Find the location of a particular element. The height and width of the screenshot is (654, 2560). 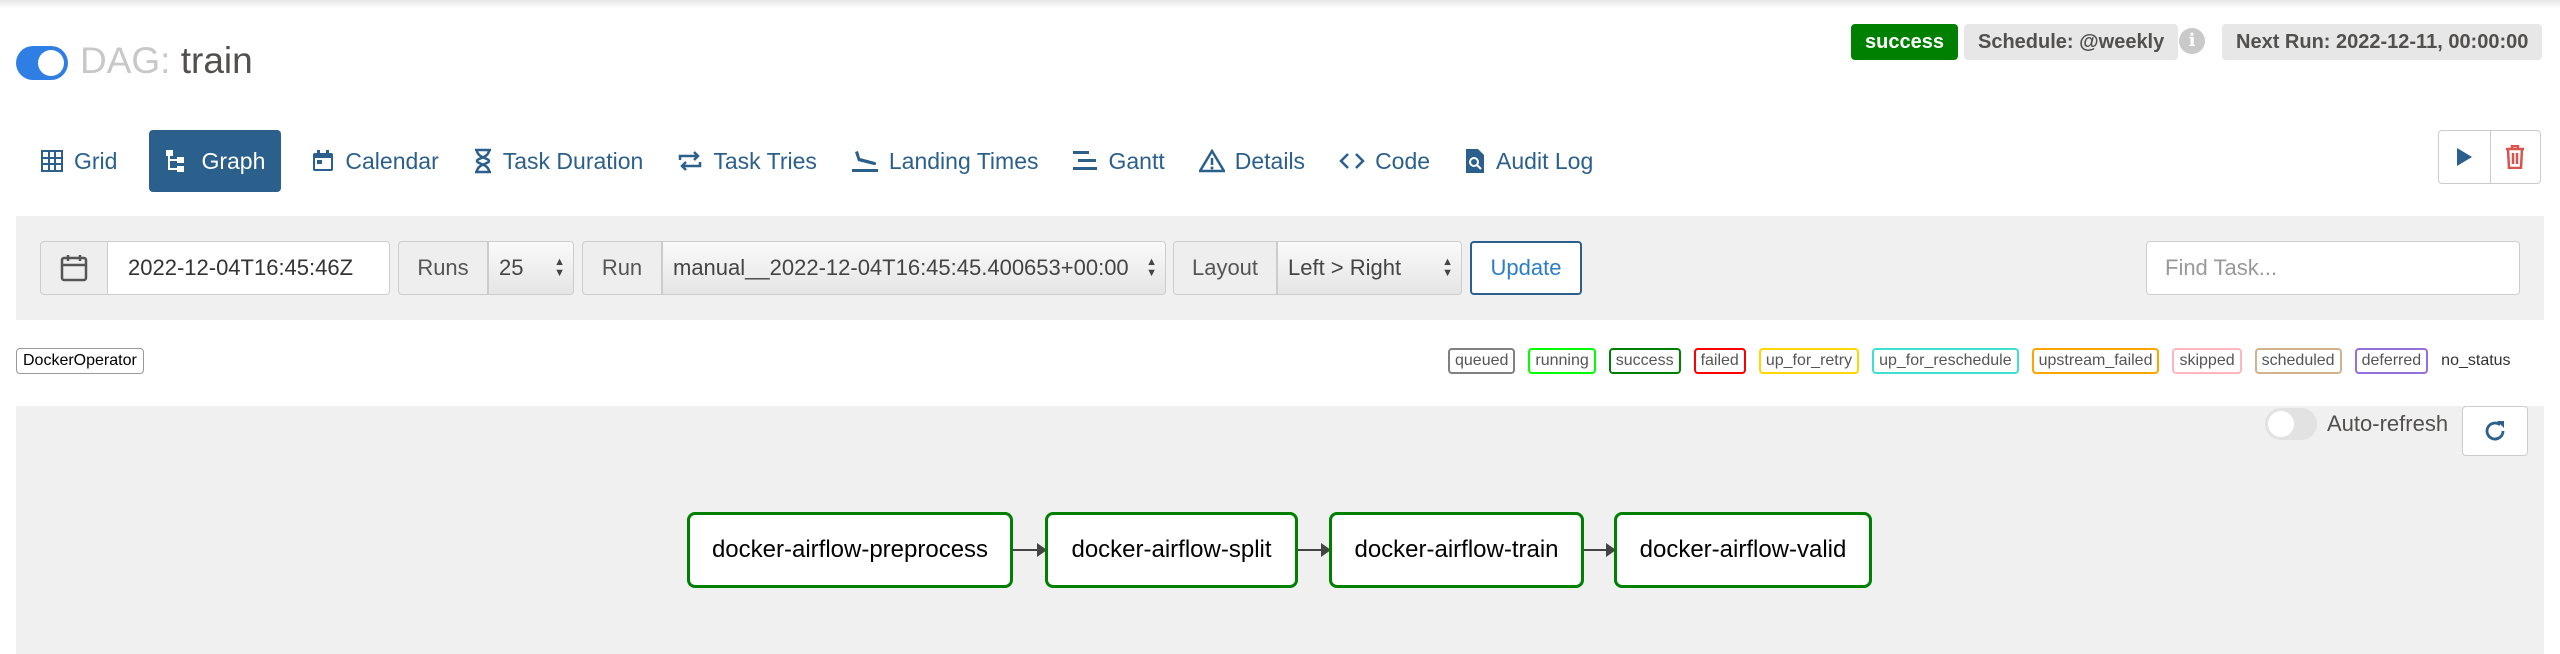

tab-audit-log: Audit Log is located at coordinates (1528, 161).